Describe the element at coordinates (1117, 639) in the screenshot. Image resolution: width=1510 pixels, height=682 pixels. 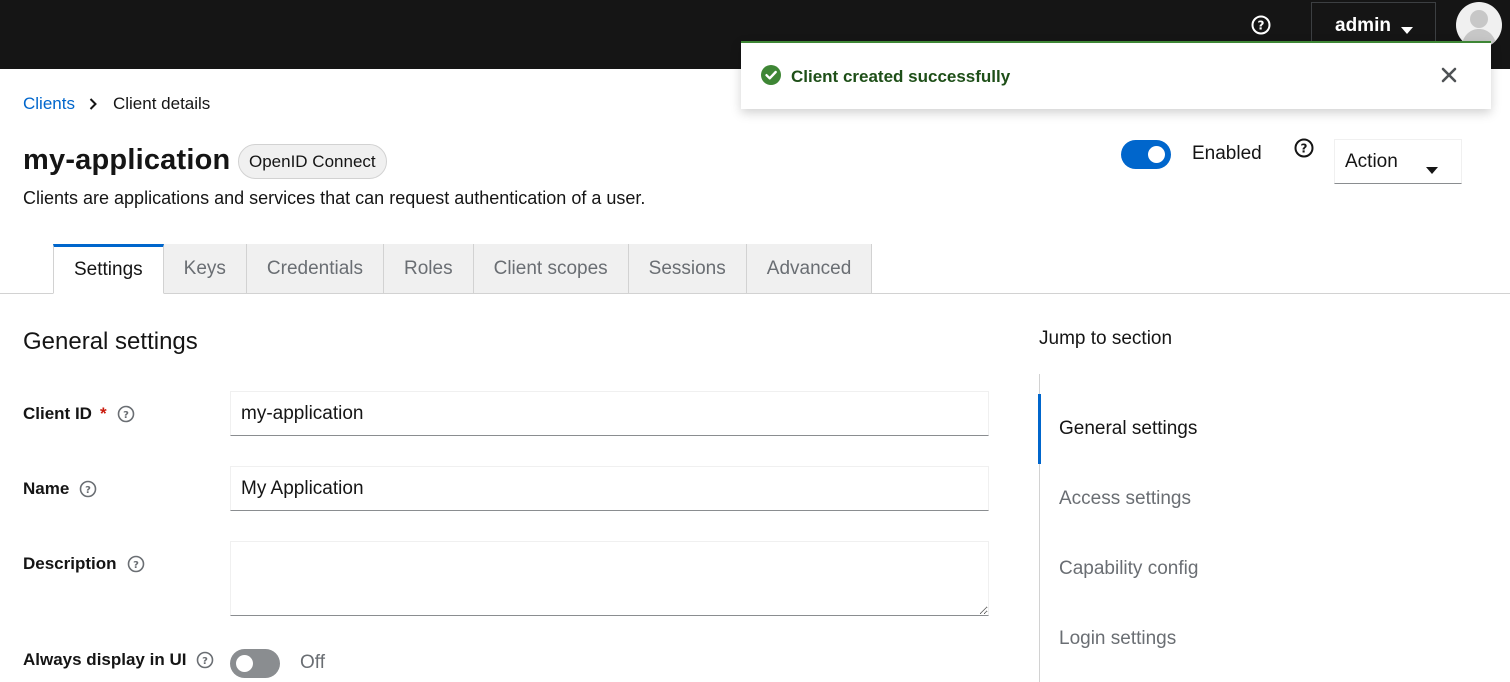
I see `jump-link-login-settings: Login settings` at that location.